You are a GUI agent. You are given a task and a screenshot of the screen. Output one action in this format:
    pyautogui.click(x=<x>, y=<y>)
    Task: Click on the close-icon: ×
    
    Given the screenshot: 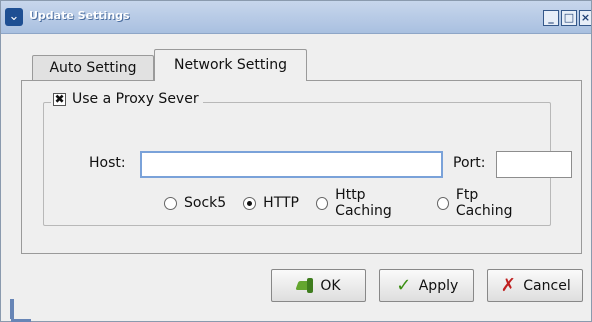 What is the action you would take?
    pyautogui.click(x=585, y=18)
    